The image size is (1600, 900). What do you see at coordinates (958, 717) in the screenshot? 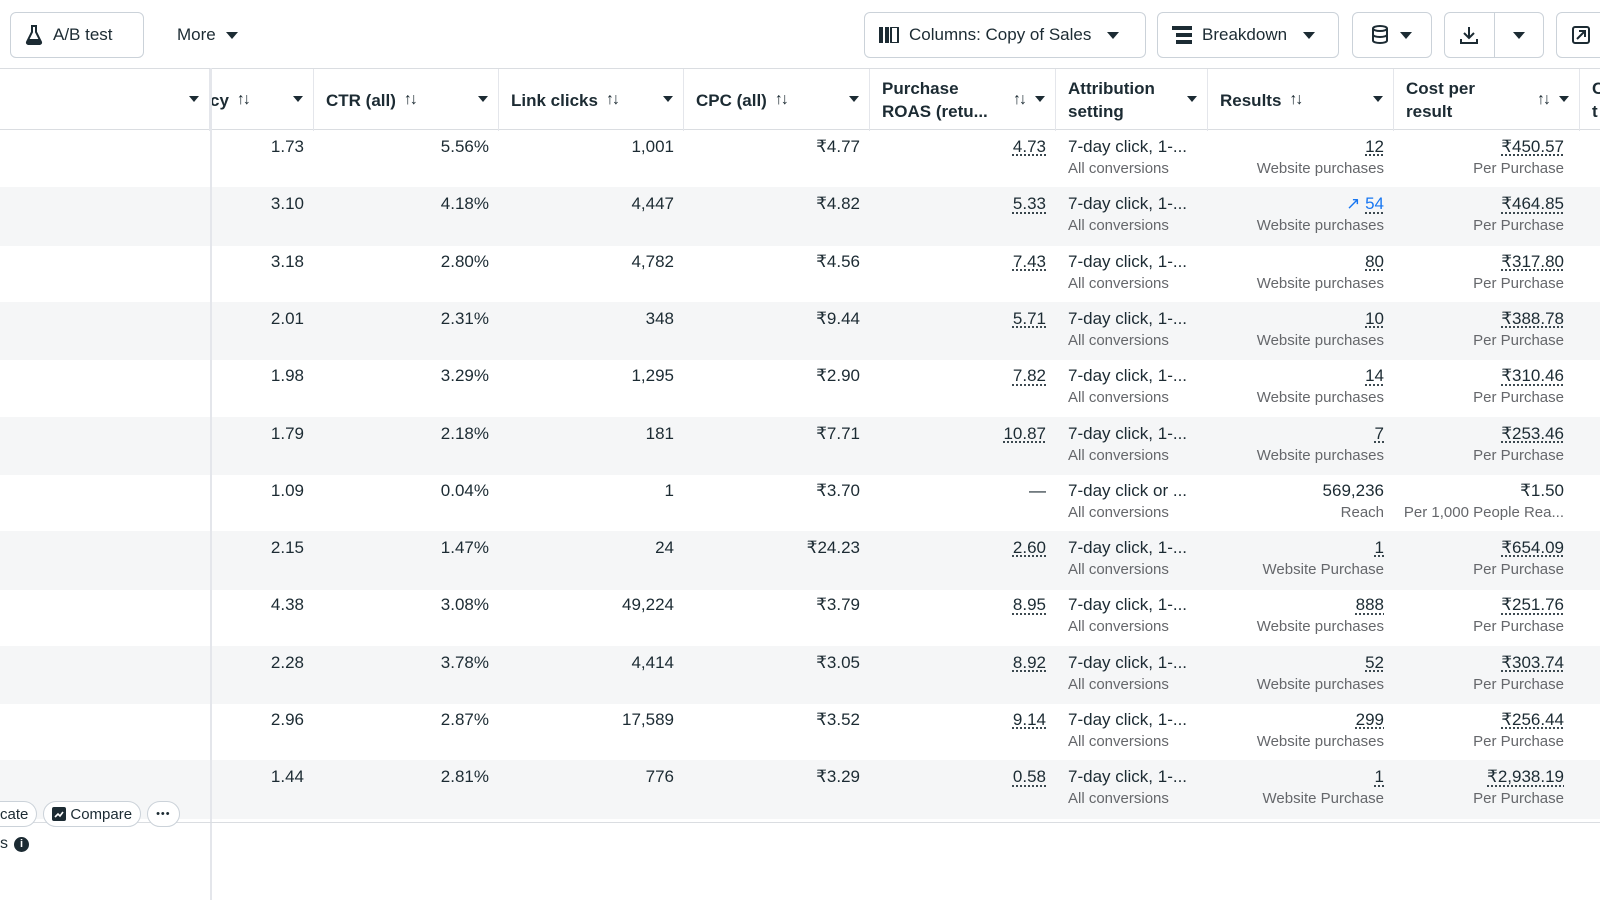
I see `roas-cell-value: 9.14` at bounding box center [958, 717].